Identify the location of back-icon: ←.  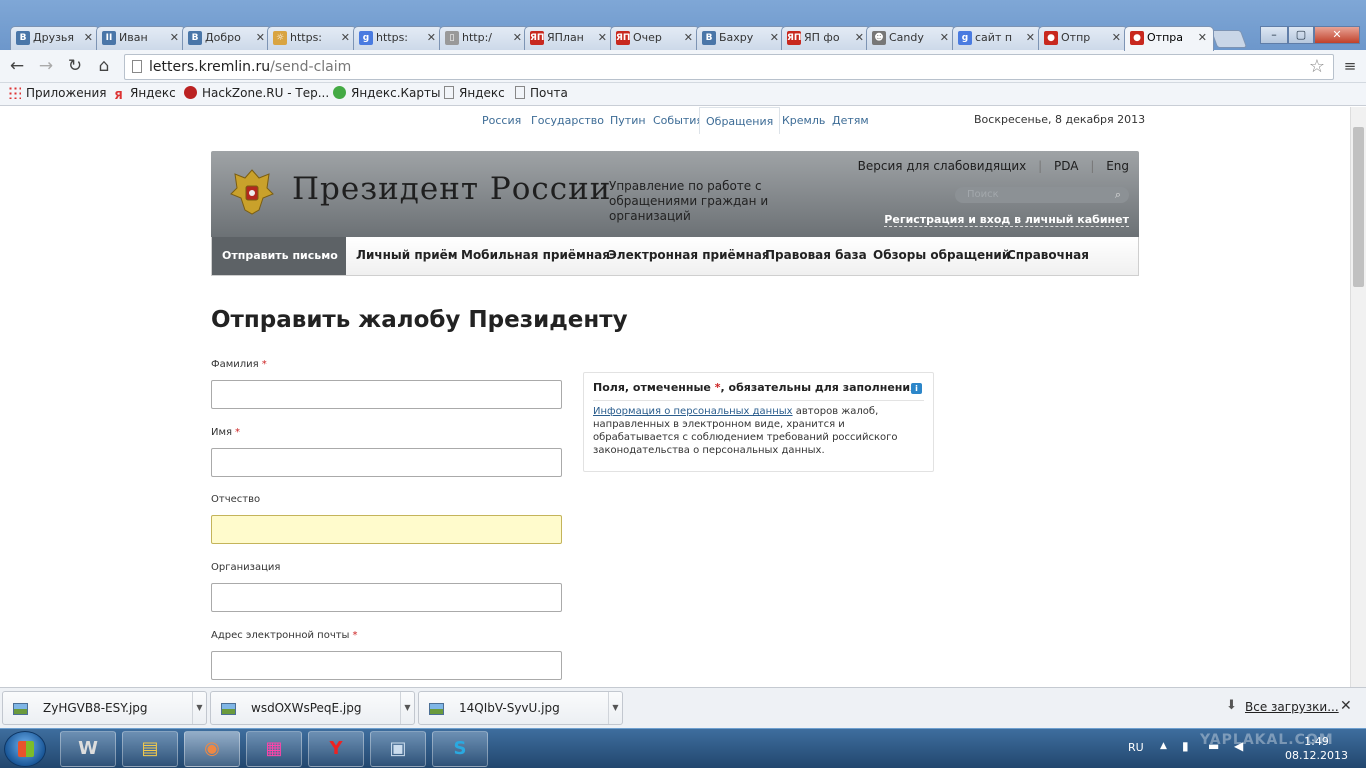
(17, 66).